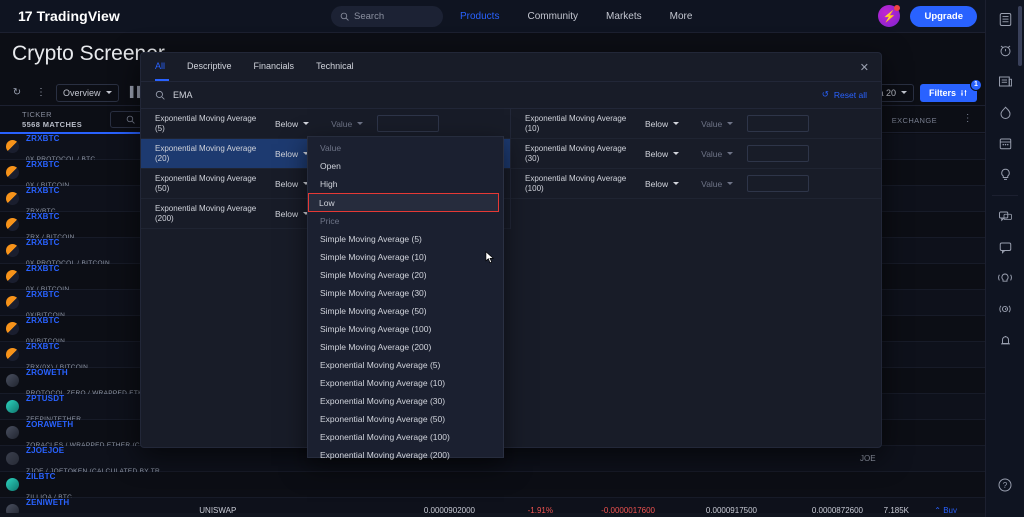 This screenshot has width=1024, height=517. Describe the element at coordinates (889, 16) in the screenshot. I see `avatar: ⚡` at that location.